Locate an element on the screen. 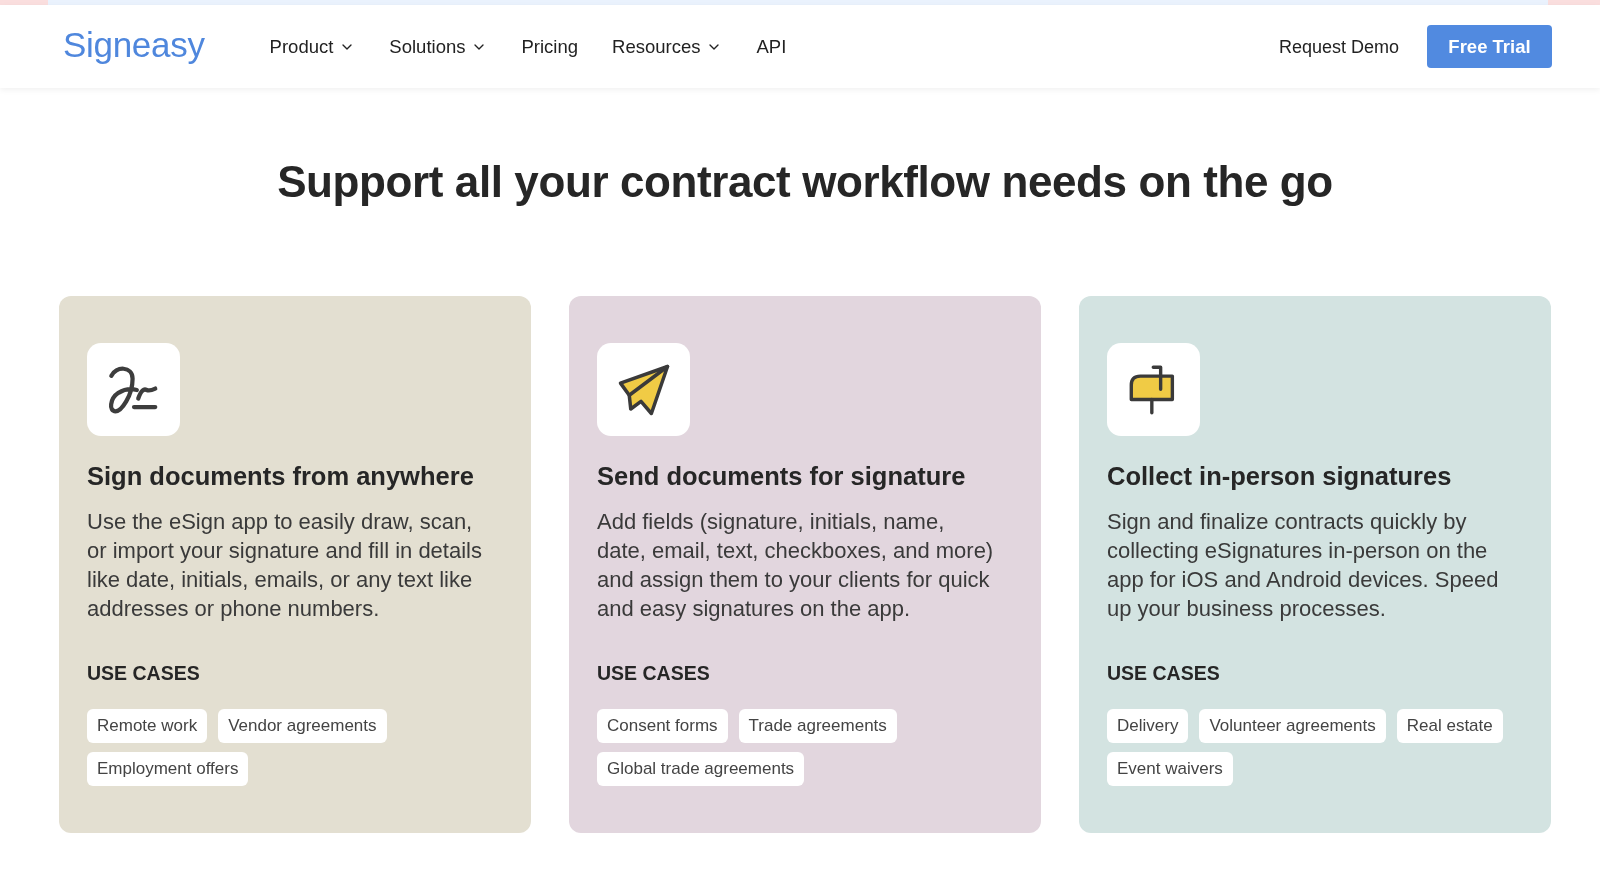  logo: Signeasy is located at coordinates (134, 44).